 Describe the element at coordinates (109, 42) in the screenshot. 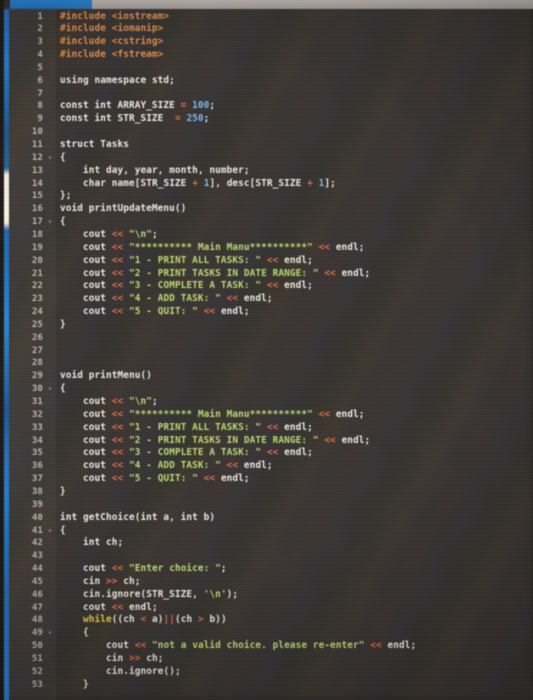

I see `code-line-text: #include <cstring>` at that location.